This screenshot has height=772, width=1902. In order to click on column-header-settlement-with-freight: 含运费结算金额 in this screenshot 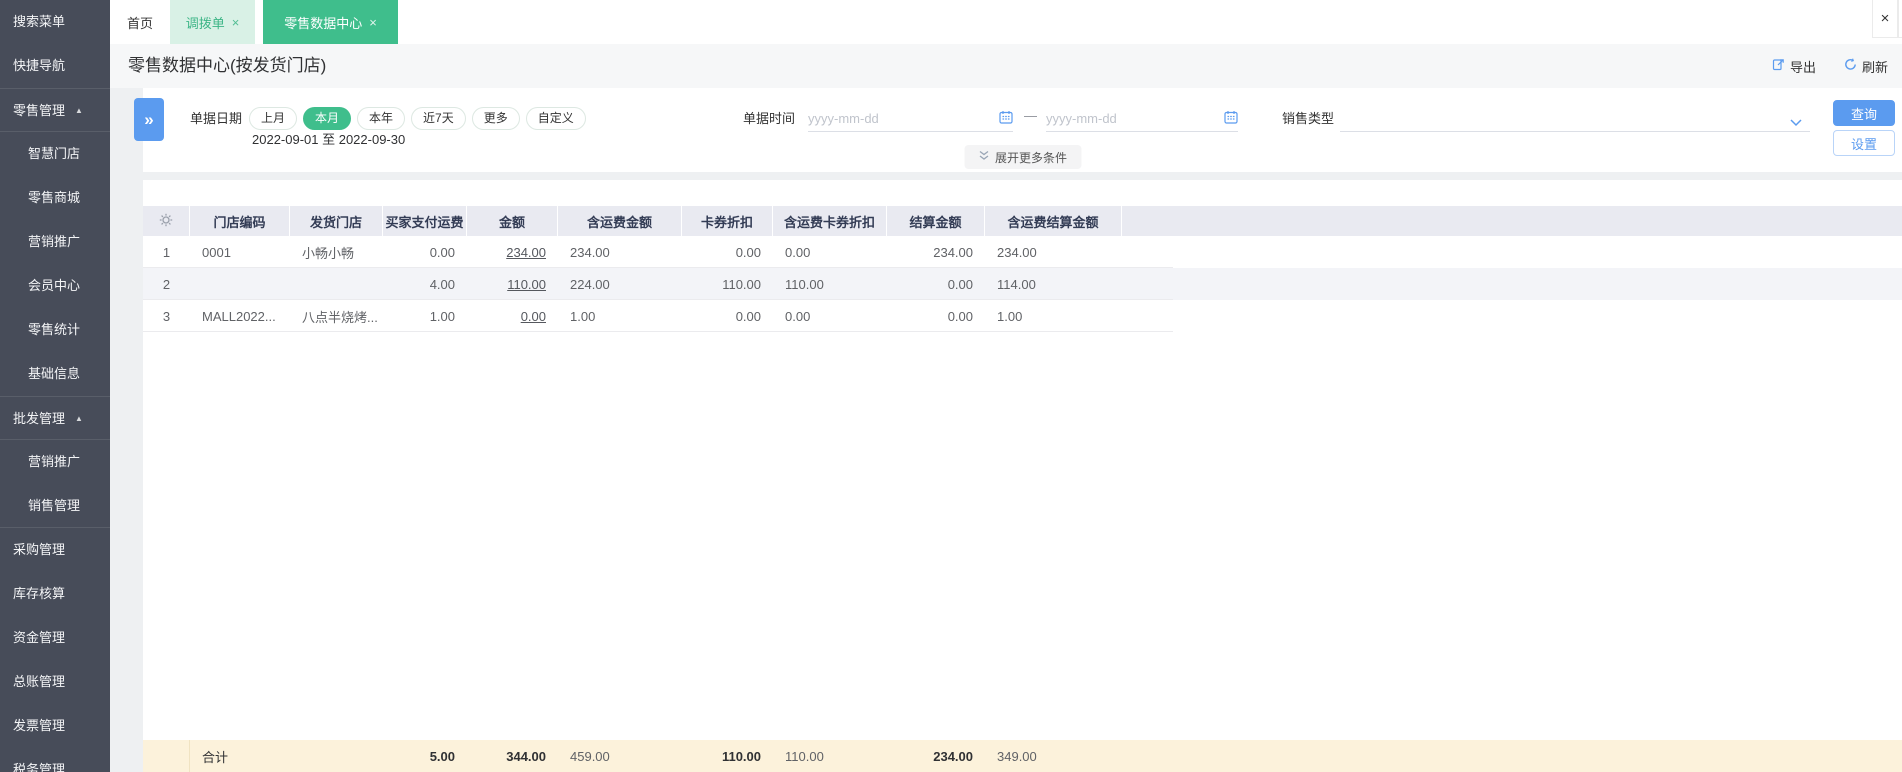, I will do `click(1053, 221)`.